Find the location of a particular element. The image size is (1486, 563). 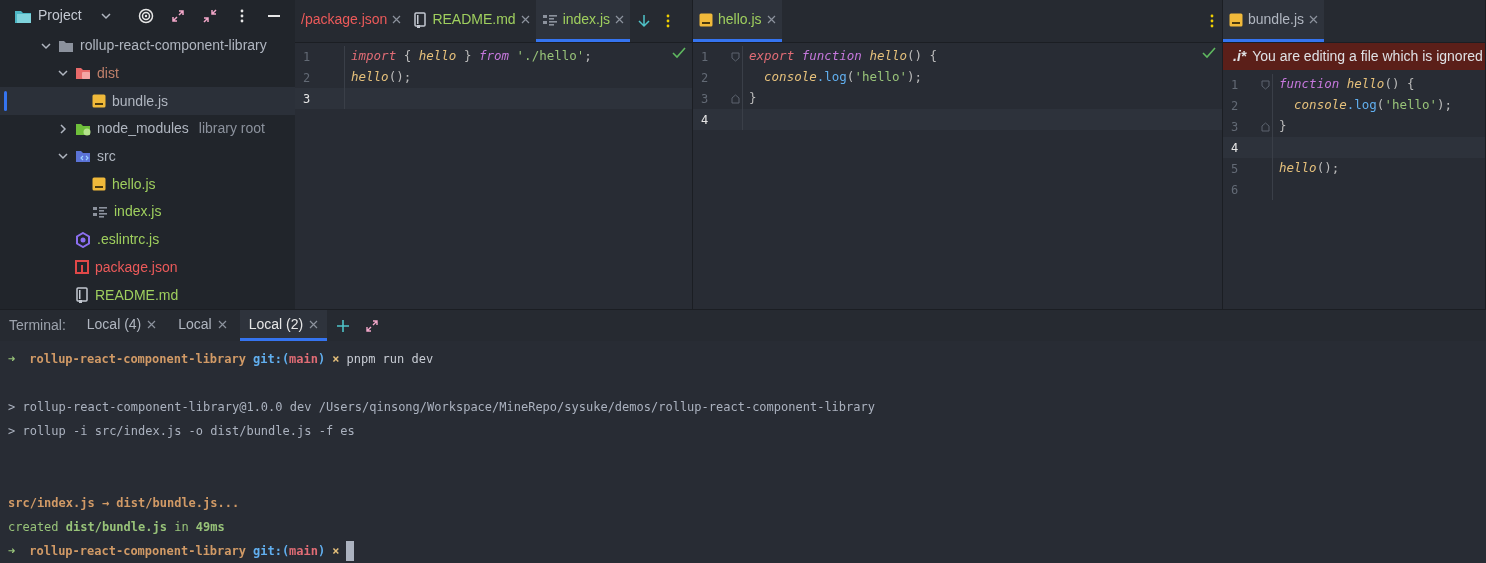

editor-tab: hello.js is located at coordinates (737, 21).